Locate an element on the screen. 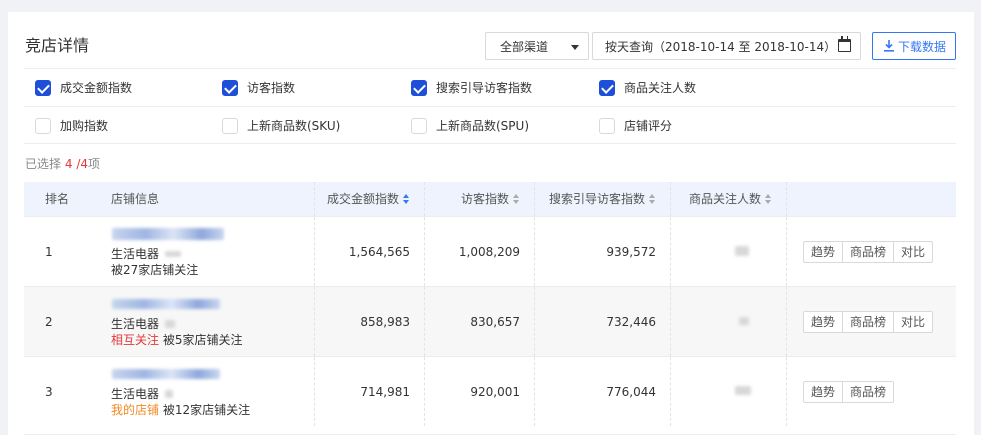  selection-total: /4 is located at coordinates (82, 164).